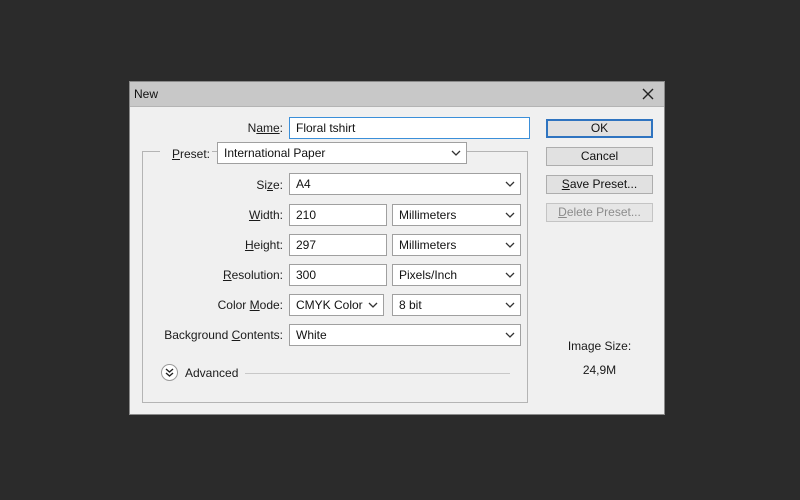 The height and width of the screenshot is (500, 800). What do you see at coordinates (428, 275) in the screenshot?
I see `resolution-unit-value: Pixels/Inch` at bounding box center [428, 275].